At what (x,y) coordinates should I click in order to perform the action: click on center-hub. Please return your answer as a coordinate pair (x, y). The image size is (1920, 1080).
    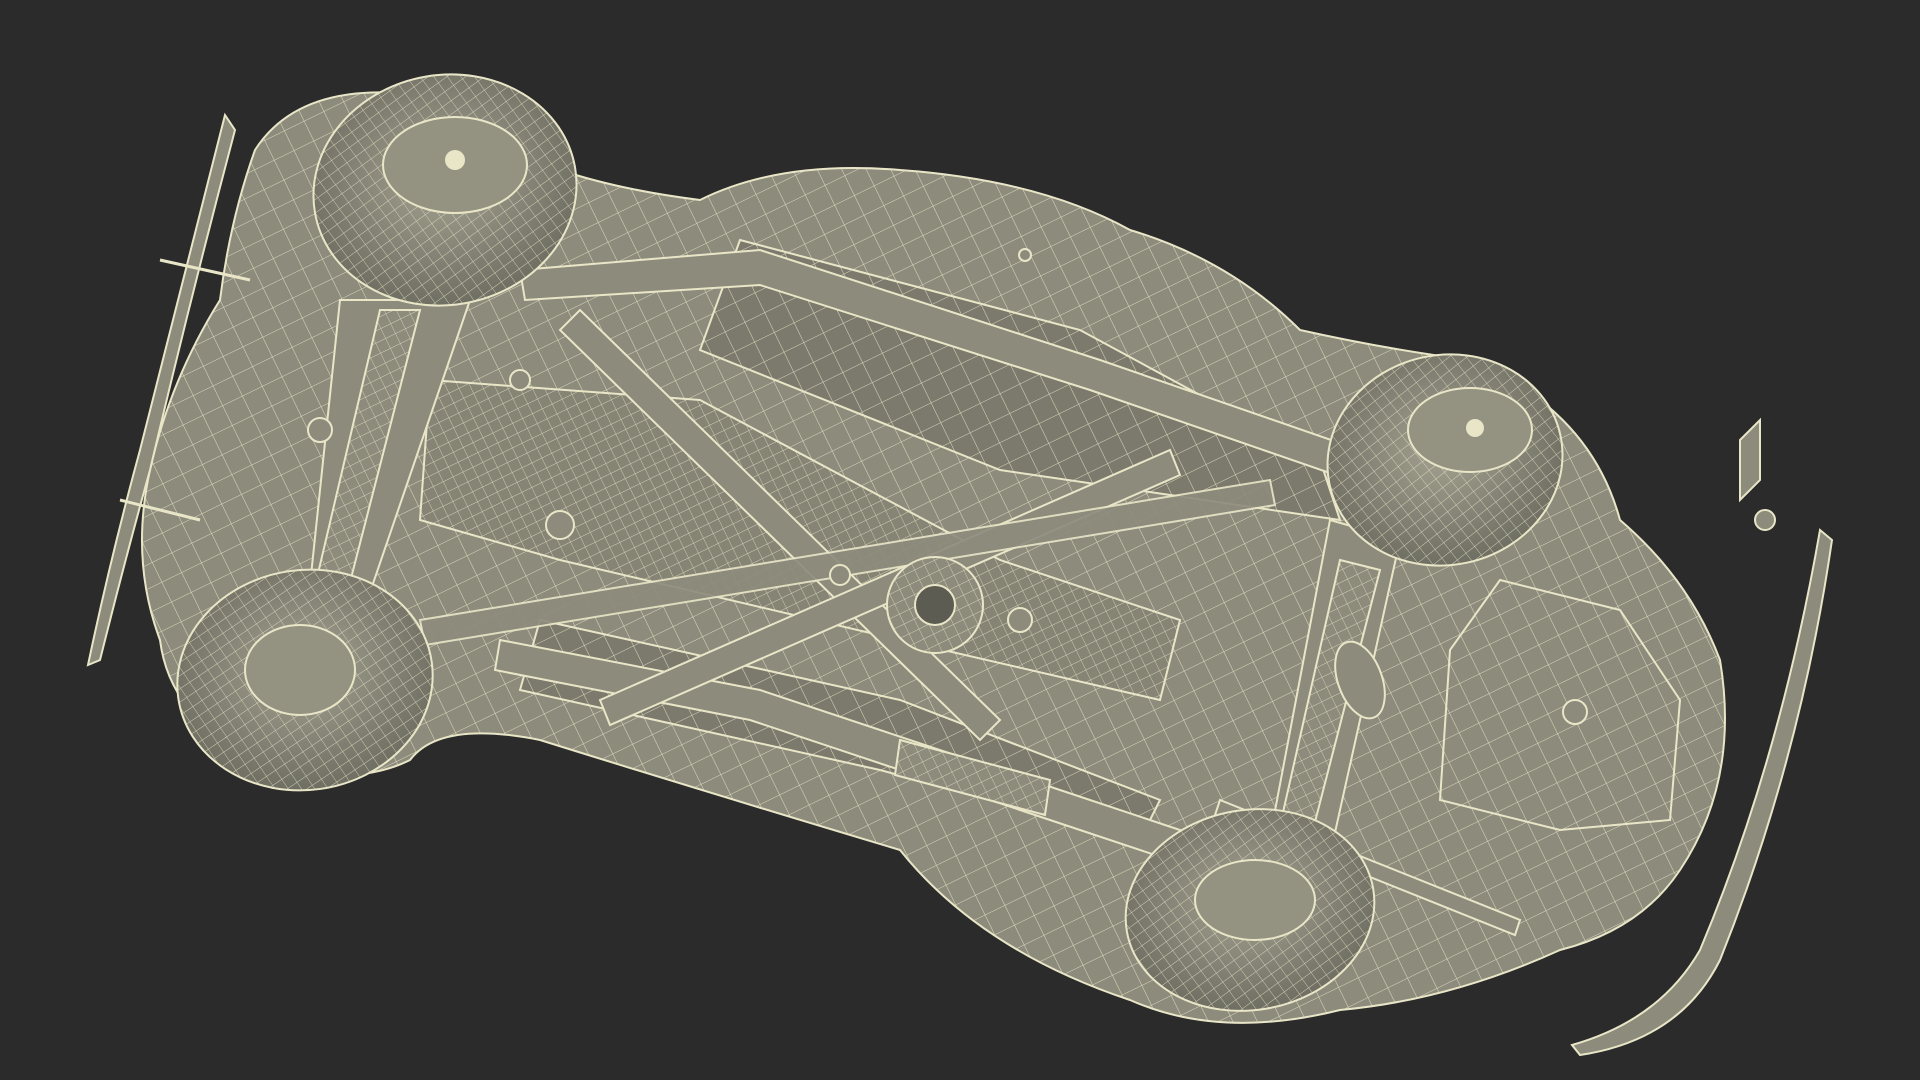
    Looking at the image, I should click on (935, 605).